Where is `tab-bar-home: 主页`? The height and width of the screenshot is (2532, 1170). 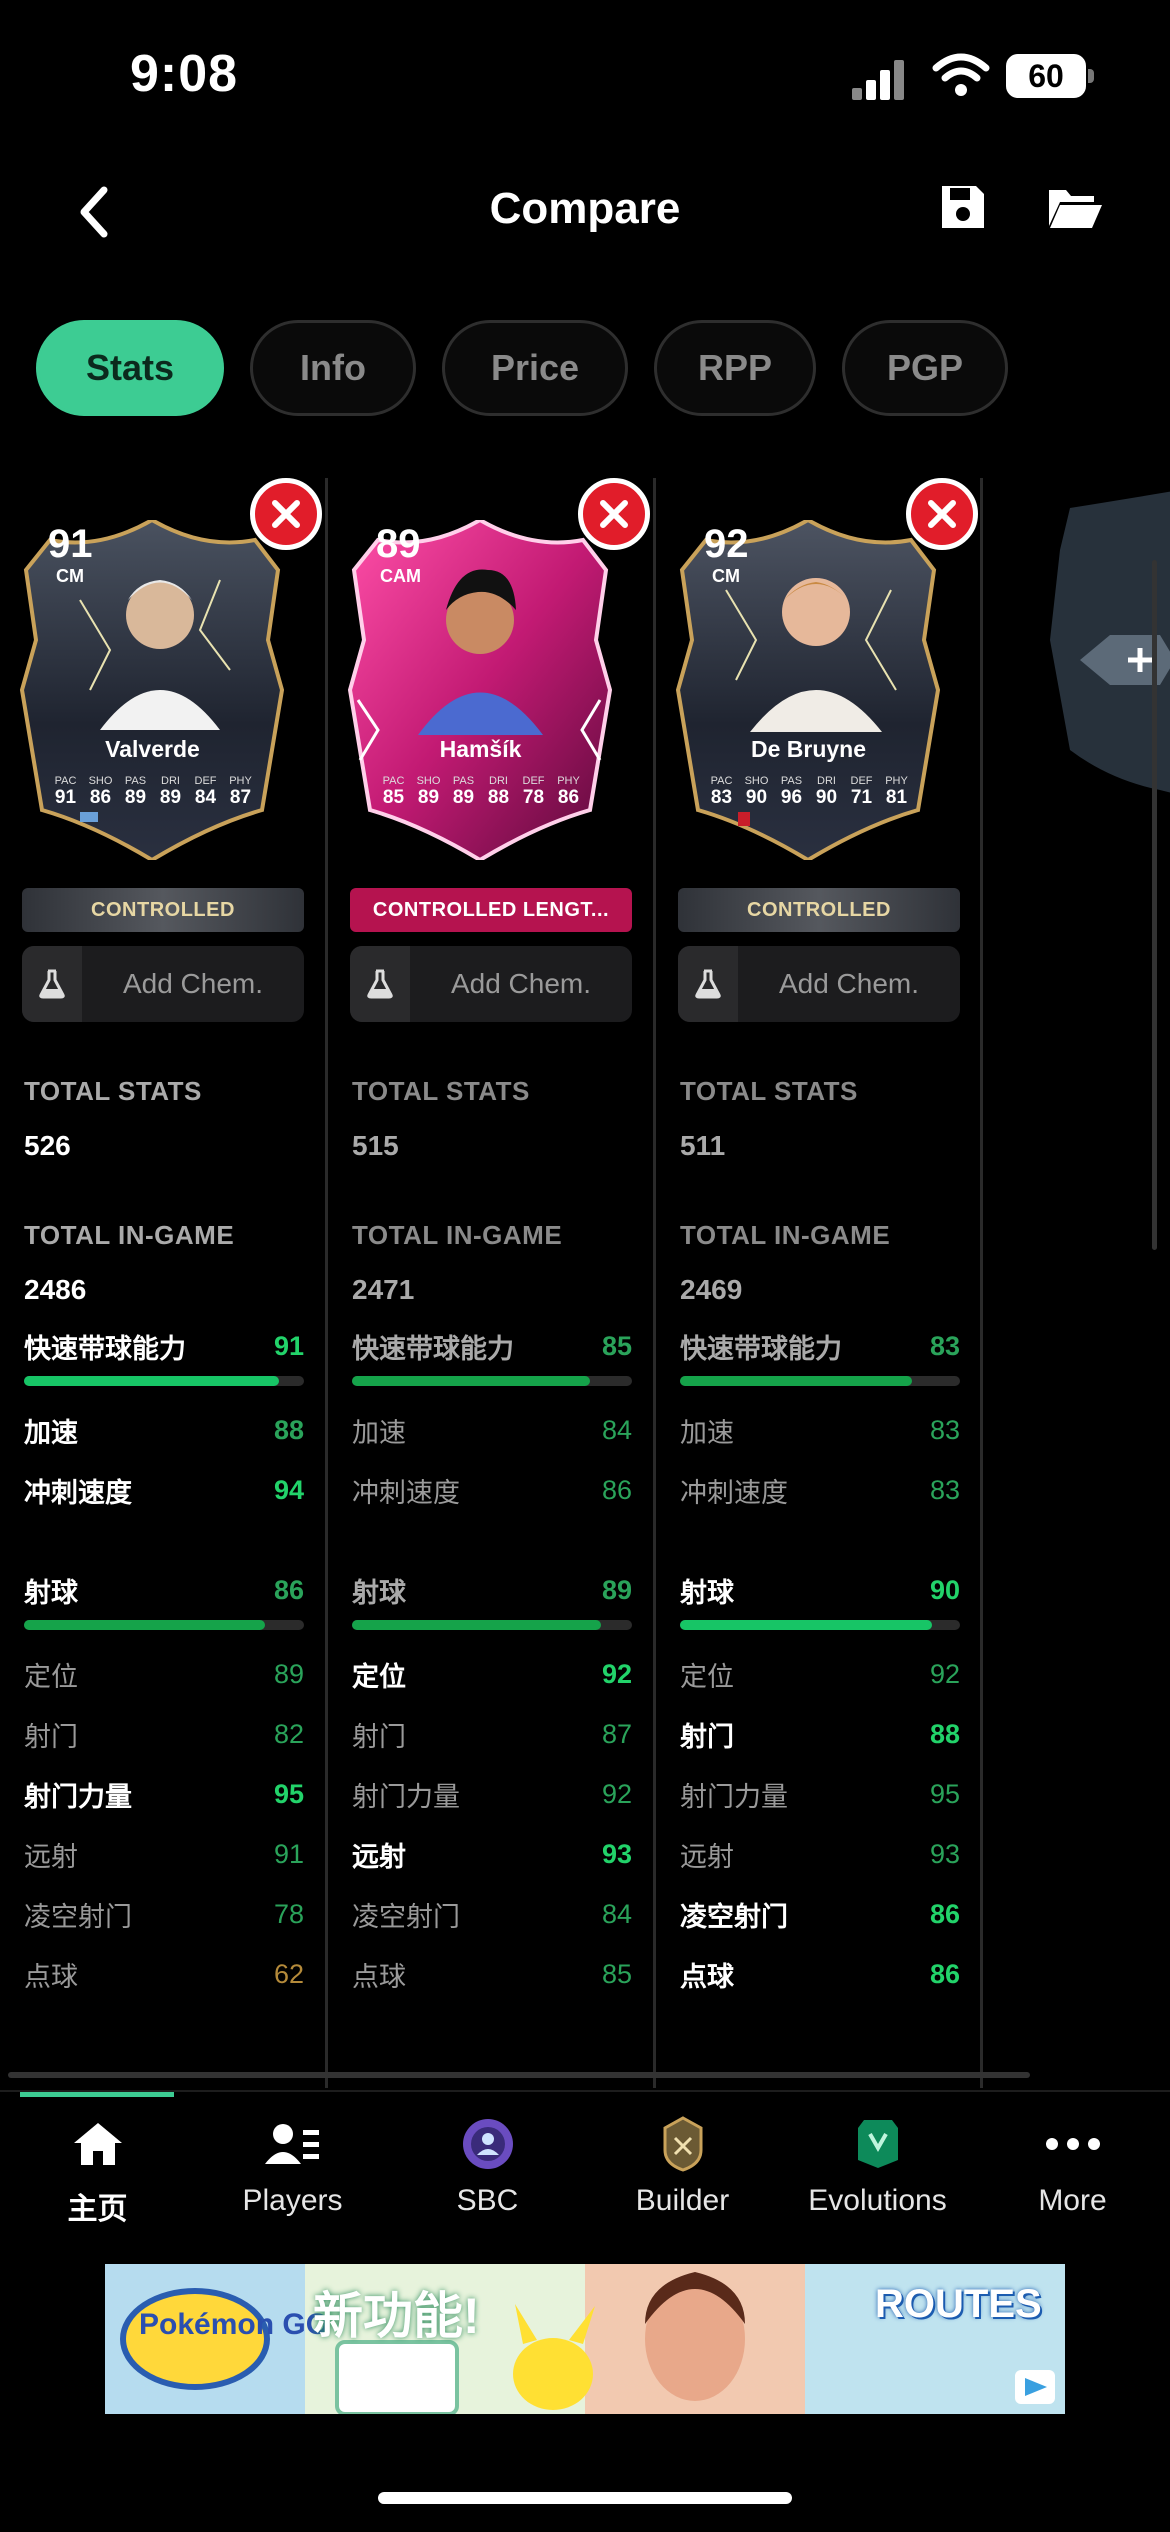
tab-bar-home: 主页 is located at coordinates (97, 2170).